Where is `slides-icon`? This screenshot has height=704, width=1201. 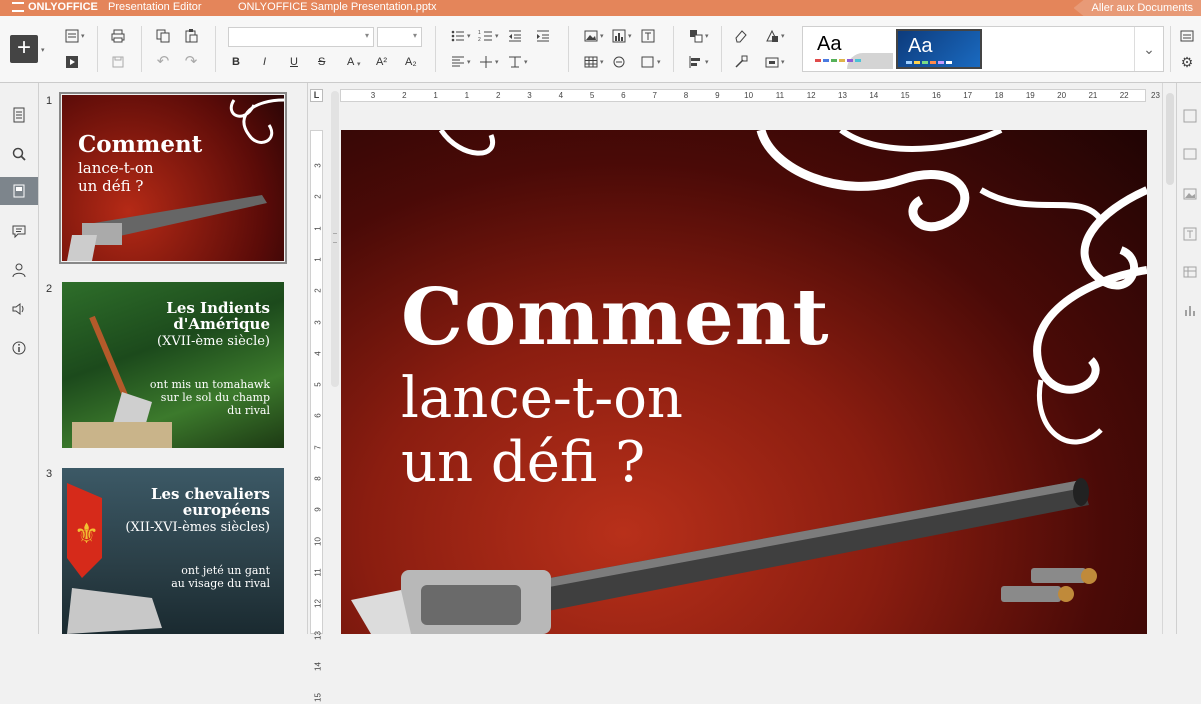
slides-icon is located at coordinates (19, 191).